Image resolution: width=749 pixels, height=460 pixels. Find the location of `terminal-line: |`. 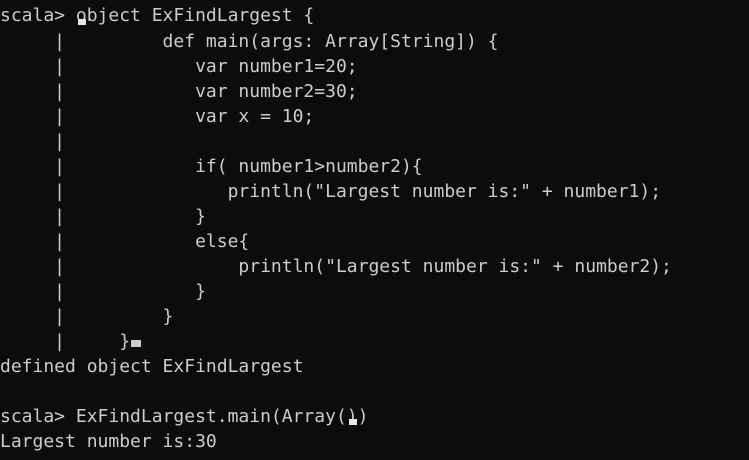

terminal-line: | is located at coordinates (33, 141).